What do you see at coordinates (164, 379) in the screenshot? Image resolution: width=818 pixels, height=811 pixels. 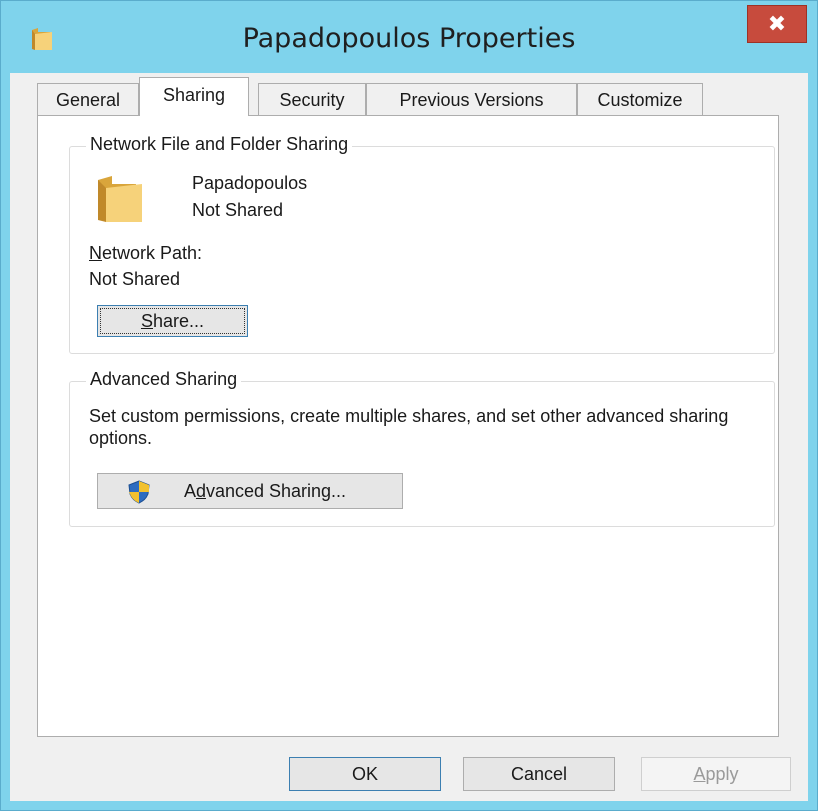 I see `advanced-sharing-group-title: Advanced Sharing` at bounding box center [164, 379].